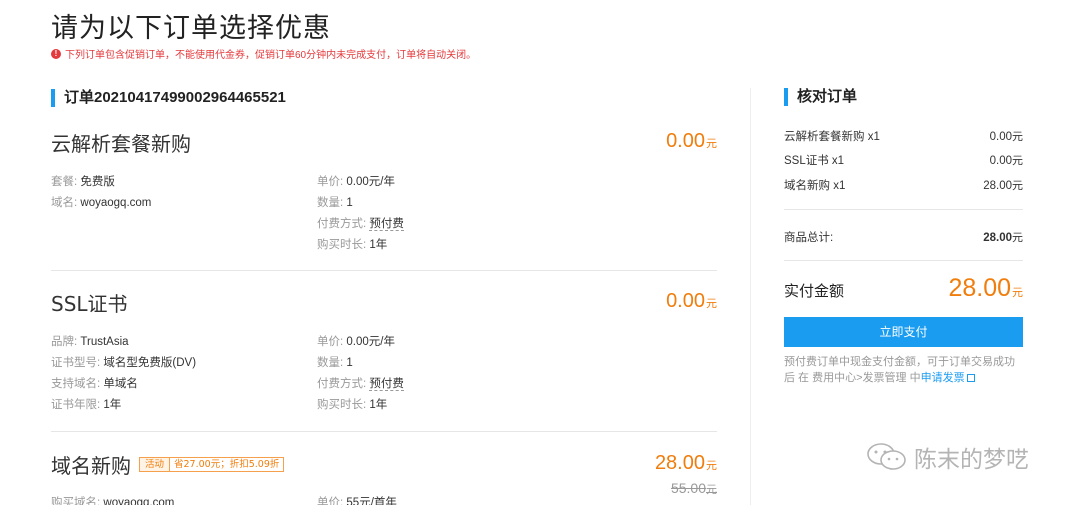 Image resolution: width=1080 pixels, height=505 pixels. Describe the element at coordinates (113, 501) in the screenshot. I see `detail-domain: 购买域名: woyaogq.com` at that location.